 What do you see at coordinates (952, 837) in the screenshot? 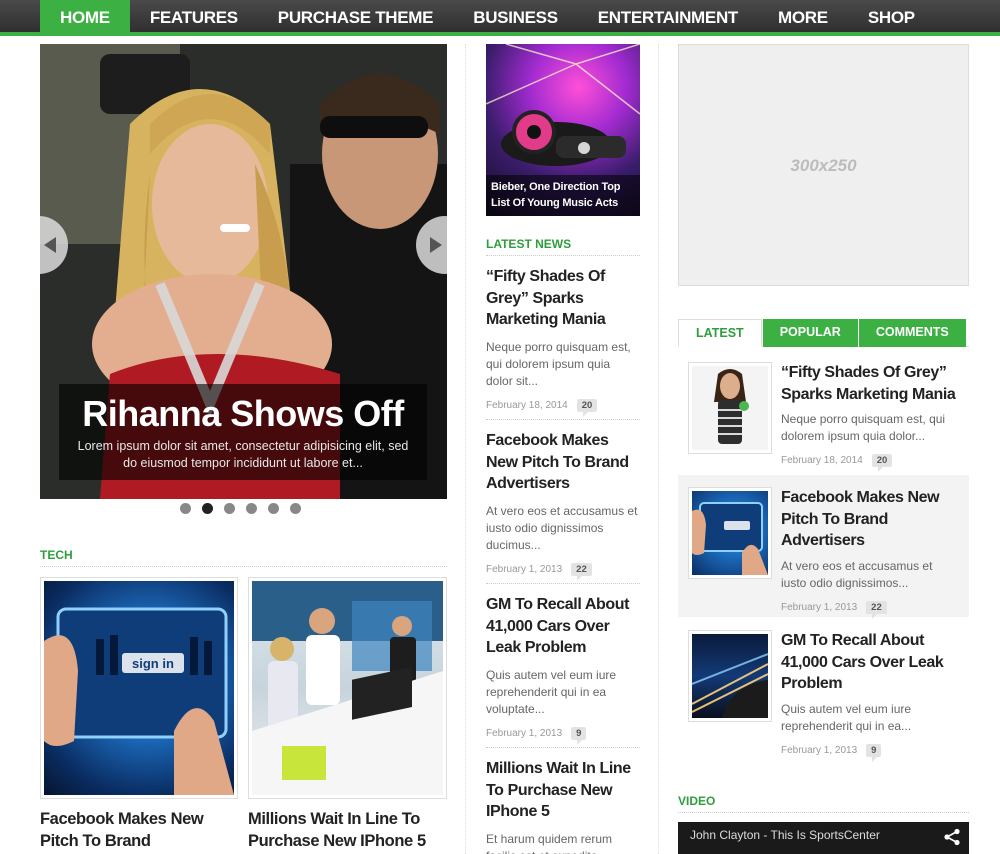
I see `share-icon` at bounding box center [952, 837].